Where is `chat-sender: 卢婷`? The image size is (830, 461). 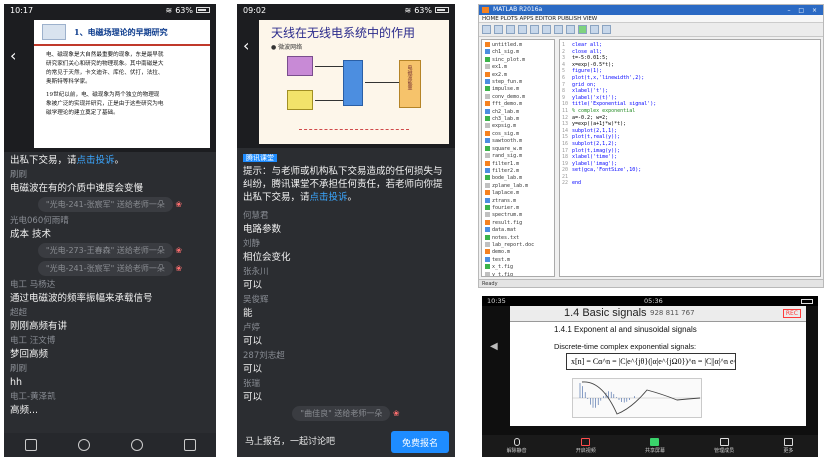 chat-sender: 卢婷 is located at coordinates (252, 328).